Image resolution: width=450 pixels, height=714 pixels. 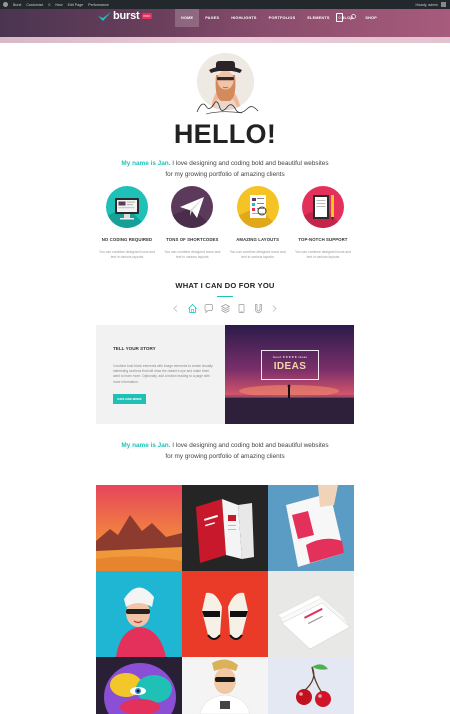 I want to click on layers-icon, so click(x=225, y=308).